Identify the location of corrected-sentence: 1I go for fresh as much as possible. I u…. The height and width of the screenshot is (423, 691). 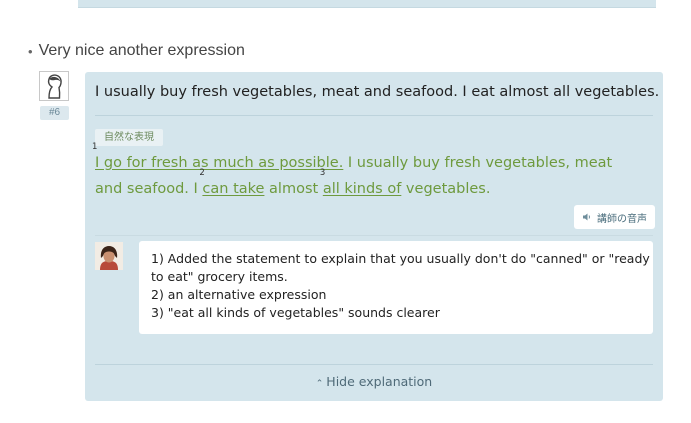
(367, 172).